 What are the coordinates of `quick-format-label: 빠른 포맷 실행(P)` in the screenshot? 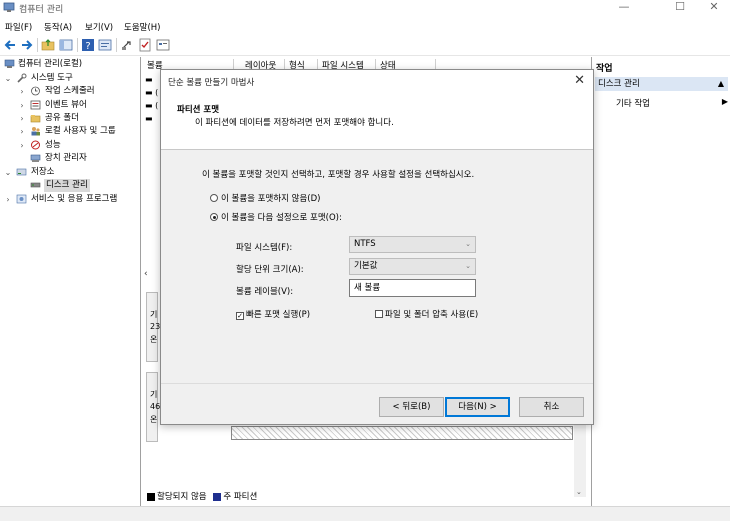 It's located at (278, 315).